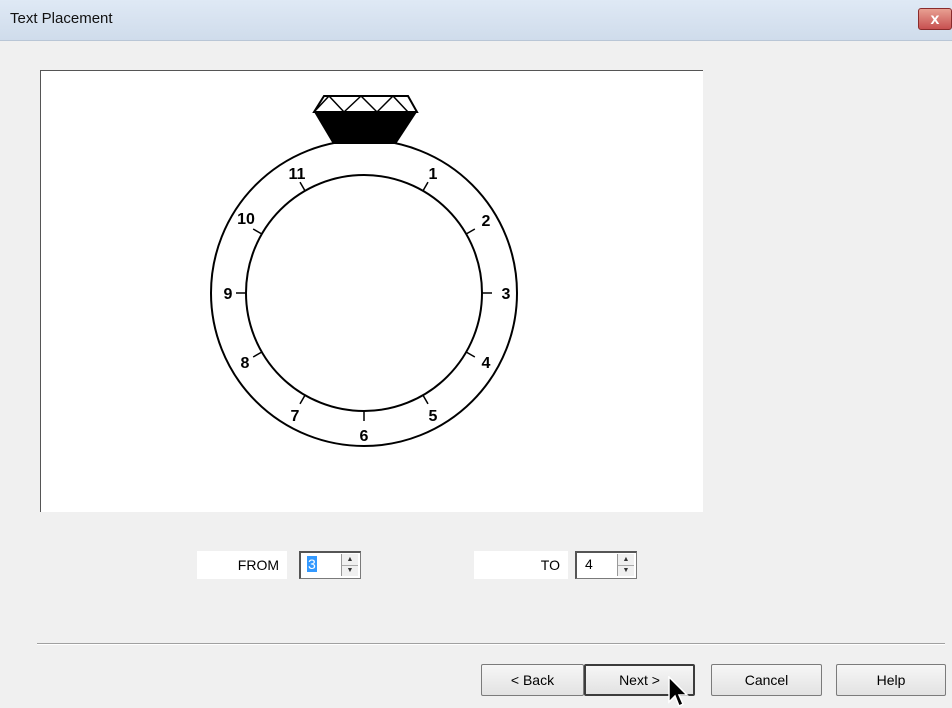 Image resolution: width=952 pixels, height=708 pixels. Describe the element at coordinates (935, 19) in the screenshot. I see `close-icon: x` at that location.